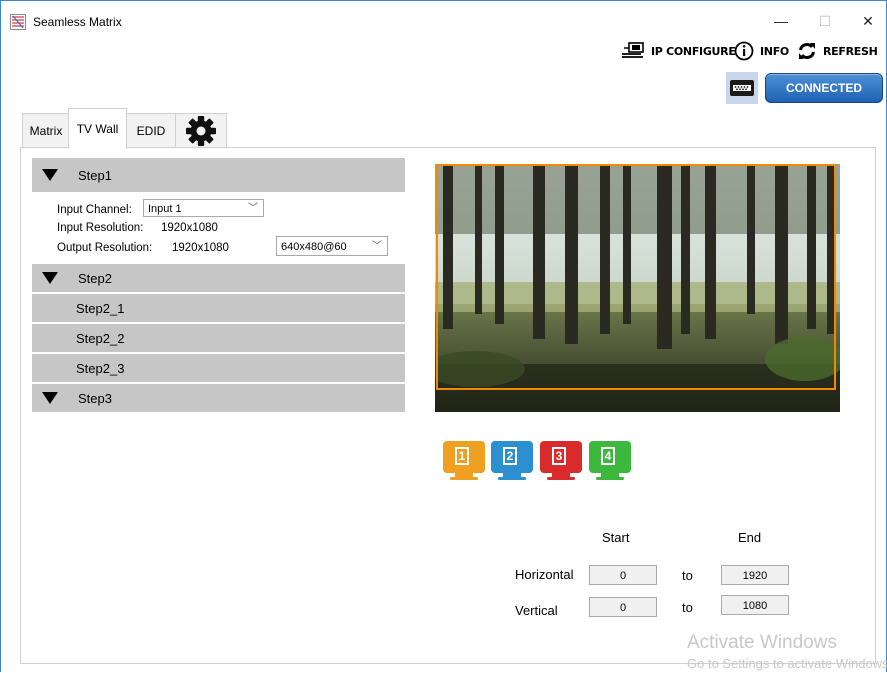 The height and width of the screenshot is (673, 887). Describe the element at coordinates (218, 278) in the screenshot. I see `step2-header: Step2` at that location.